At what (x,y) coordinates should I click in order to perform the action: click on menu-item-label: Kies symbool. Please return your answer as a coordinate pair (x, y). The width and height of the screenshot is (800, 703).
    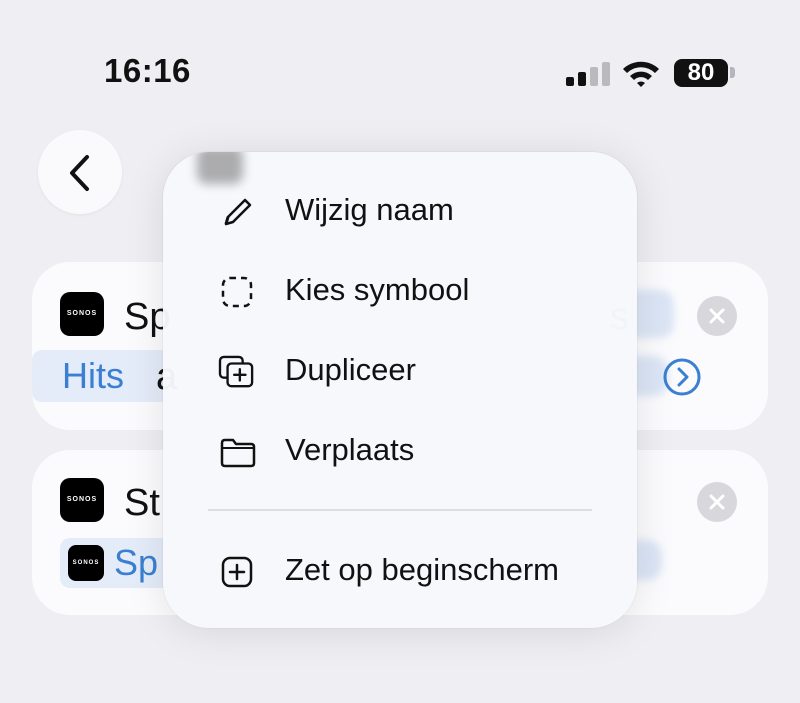
    Looking at the image, I should click on (377, 289).